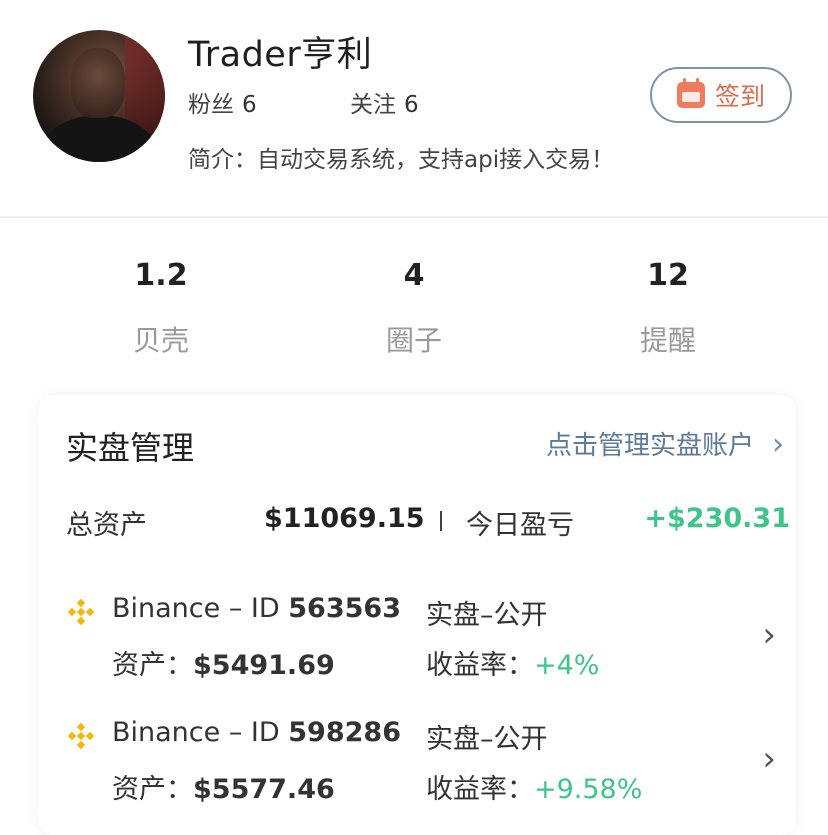 The width and height of the screenshot is (828, 835). Describe the element at coordinates (249, 105) in the screenshot. I see `followers-count: 6` at that location.